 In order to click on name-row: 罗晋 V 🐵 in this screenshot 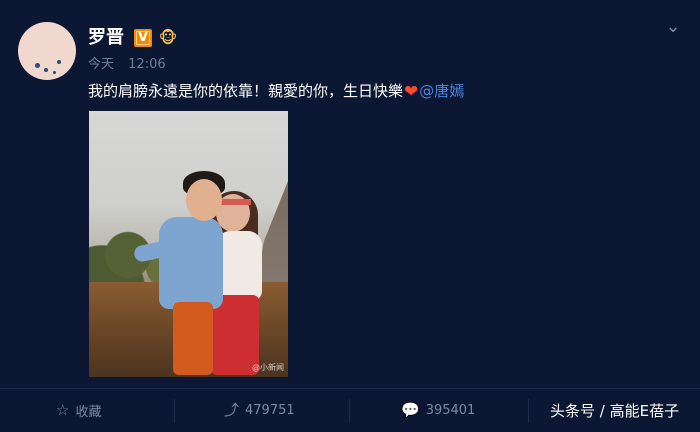, I will do `click(133, 38)`.